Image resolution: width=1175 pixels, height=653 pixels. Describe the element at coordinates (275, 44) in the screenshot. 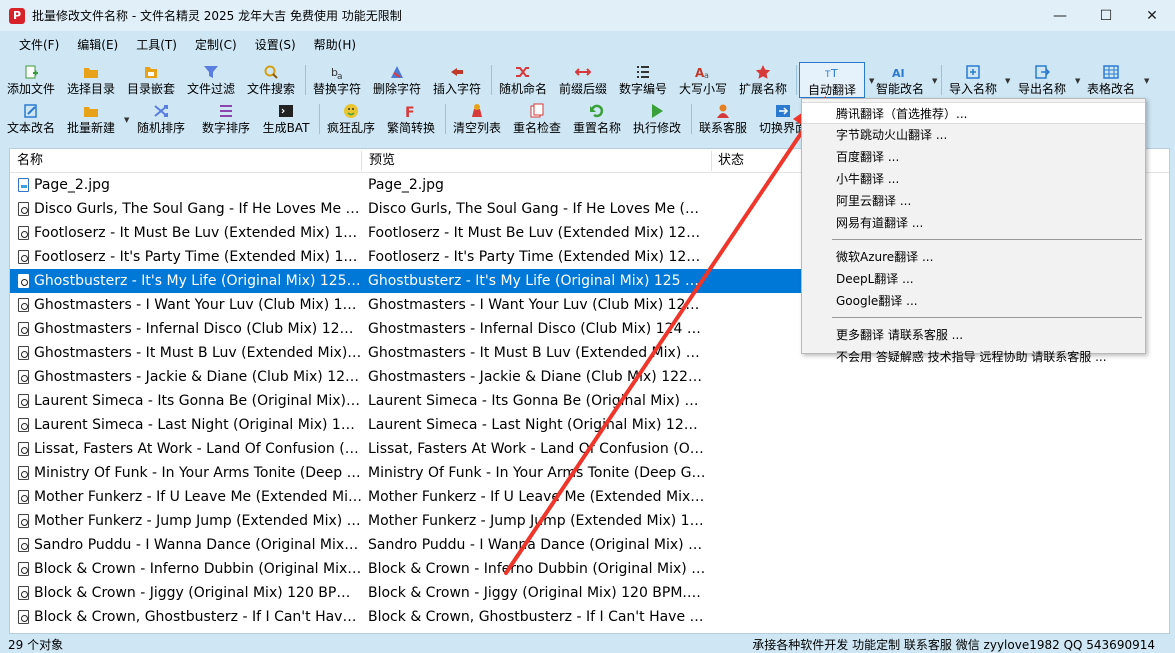

I see `menu-settings: 设置(S)` at that location.